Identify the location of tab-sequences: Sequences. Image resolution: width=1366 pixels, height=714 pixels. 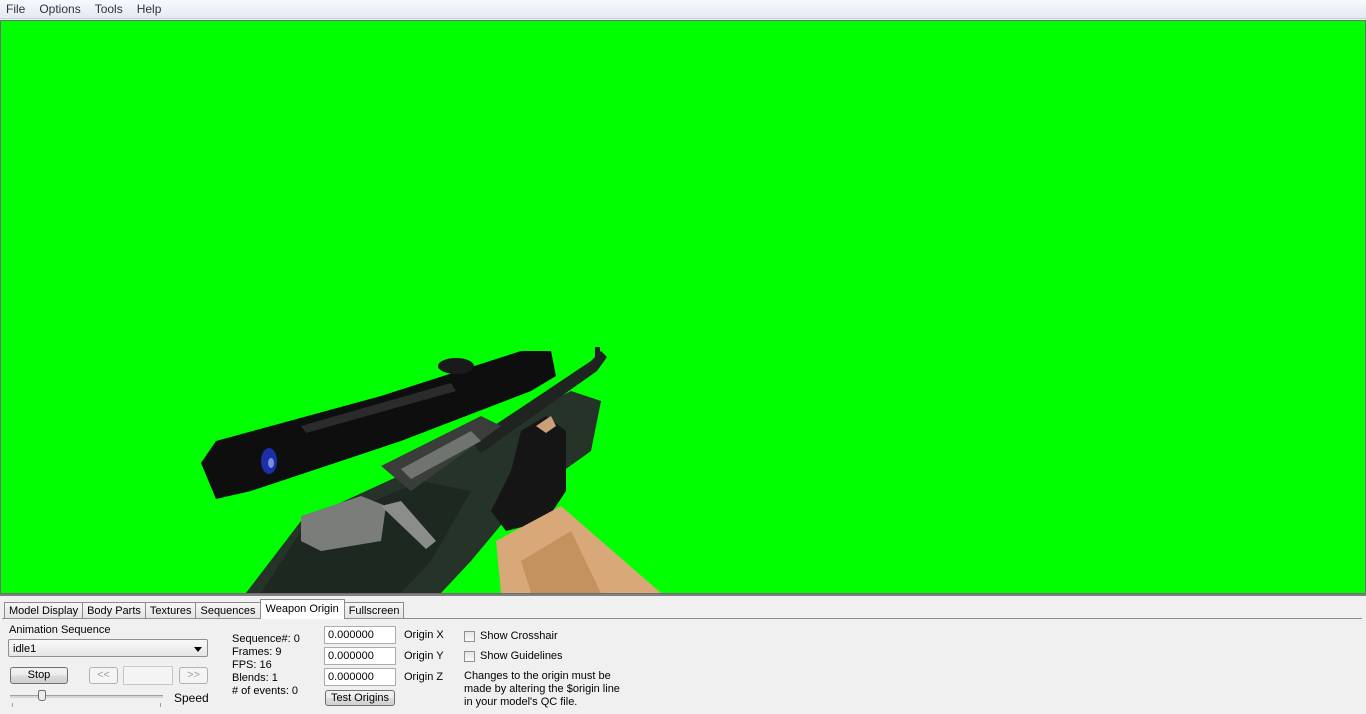
(228, 610).